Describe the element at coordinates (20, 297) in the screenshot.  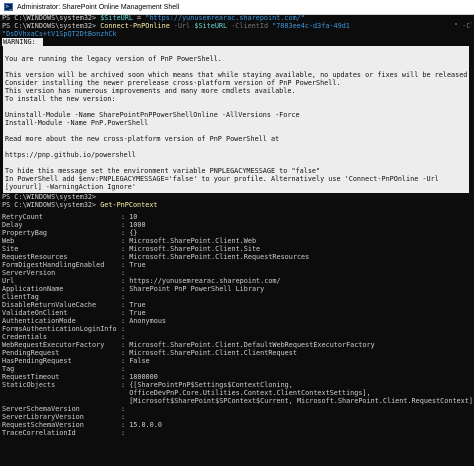
I see `property-name: ClientTag` at that location.